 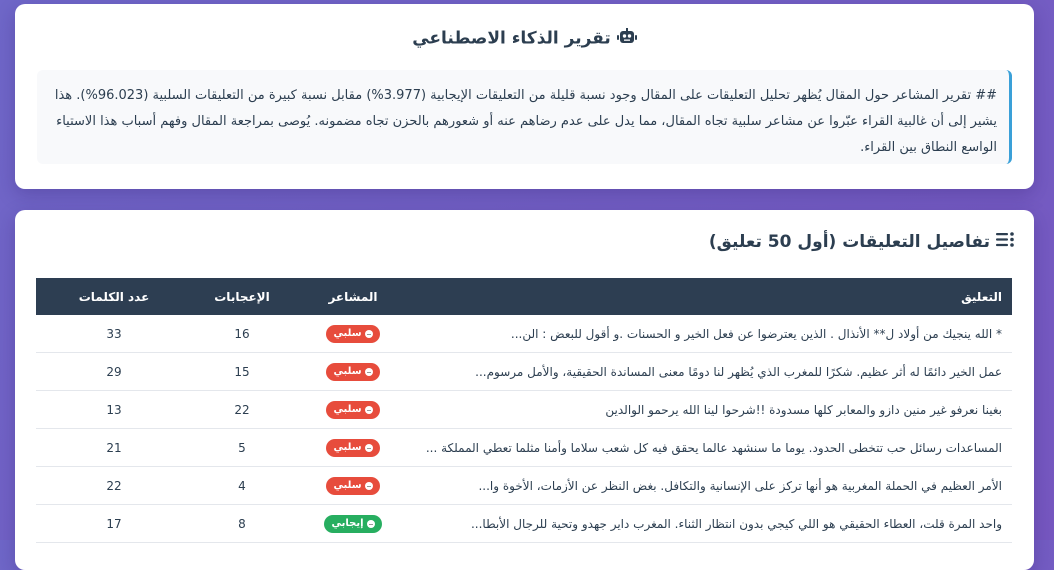 I want to click on header-comment: التعليق, so click(x=713, y=296).